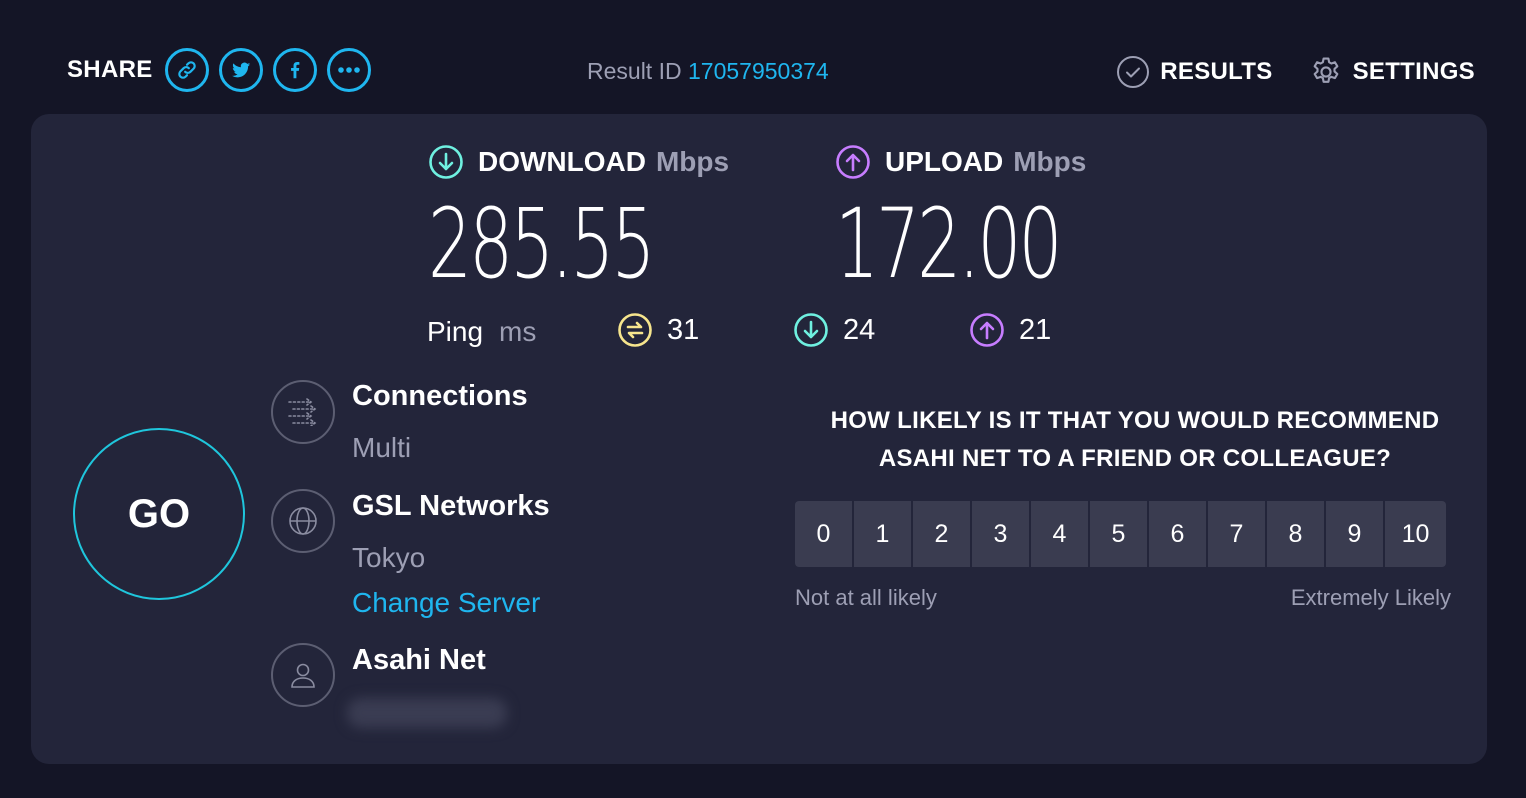  What do you see at coordinates (1354, 534) in the screenshot?
I see `survey-option-9: 9` at bounding box center [1354, 534].